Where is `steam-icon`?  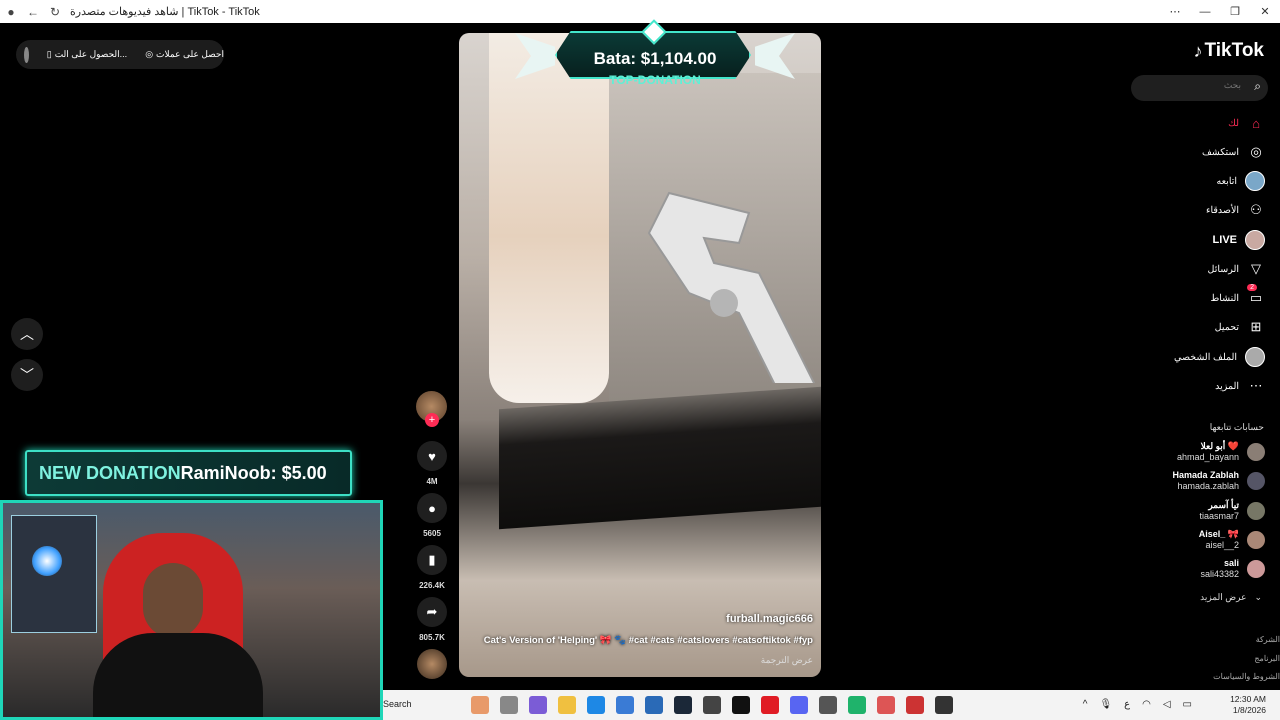
steam-icon is located at coordinates (683, 705).